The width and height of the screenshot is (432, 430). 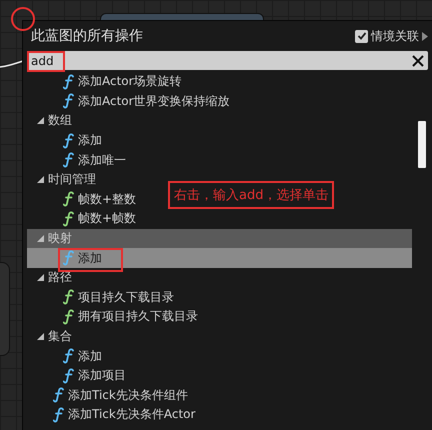 What do you see at coordinates (51, 336) in the screenshot?
I see `category-header: 集合` at bounding box center [51, 336].